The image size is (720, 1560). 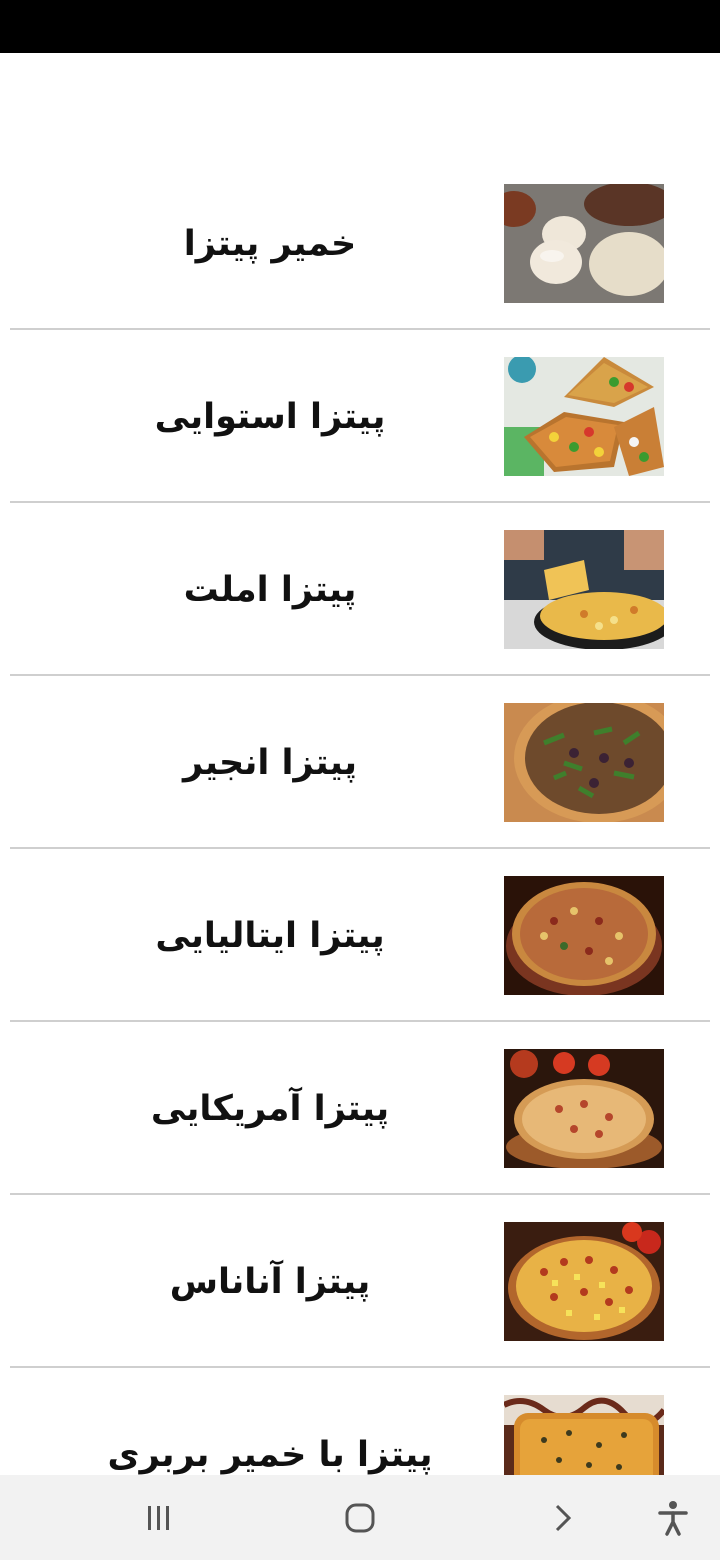 What do you see at coordinates (270, 1282) in the screenshot?
I see `recipe-title: پیتزا آناناس` at bounding box center [270, 1282].